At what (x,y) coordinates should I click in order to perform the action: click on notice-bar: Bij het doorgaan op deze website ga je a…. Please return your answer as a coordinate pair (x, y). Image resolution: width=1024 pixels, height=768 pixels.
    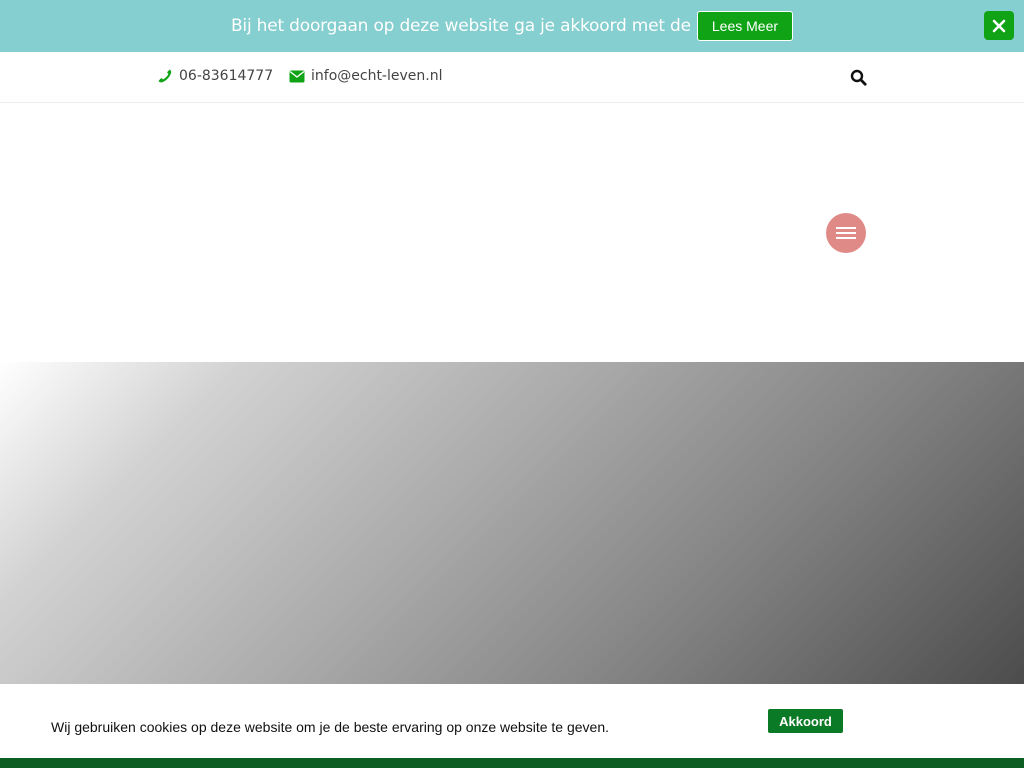
    Looking at the image, I should click on (512, 26).